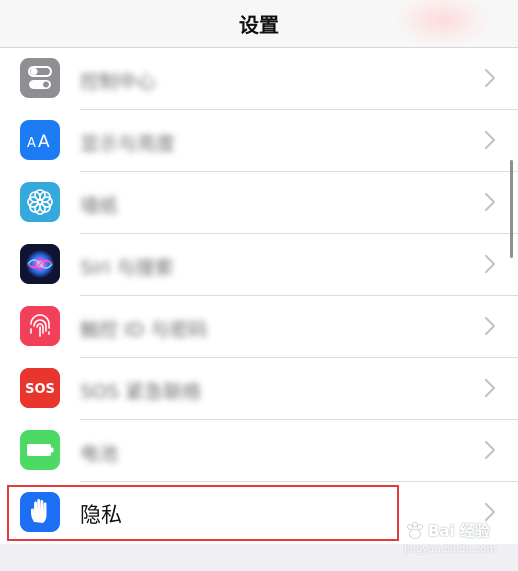  Describe the element at coordinates (128, 144) in the screenshot. I see `row-label: 显示与亮度` at that location.